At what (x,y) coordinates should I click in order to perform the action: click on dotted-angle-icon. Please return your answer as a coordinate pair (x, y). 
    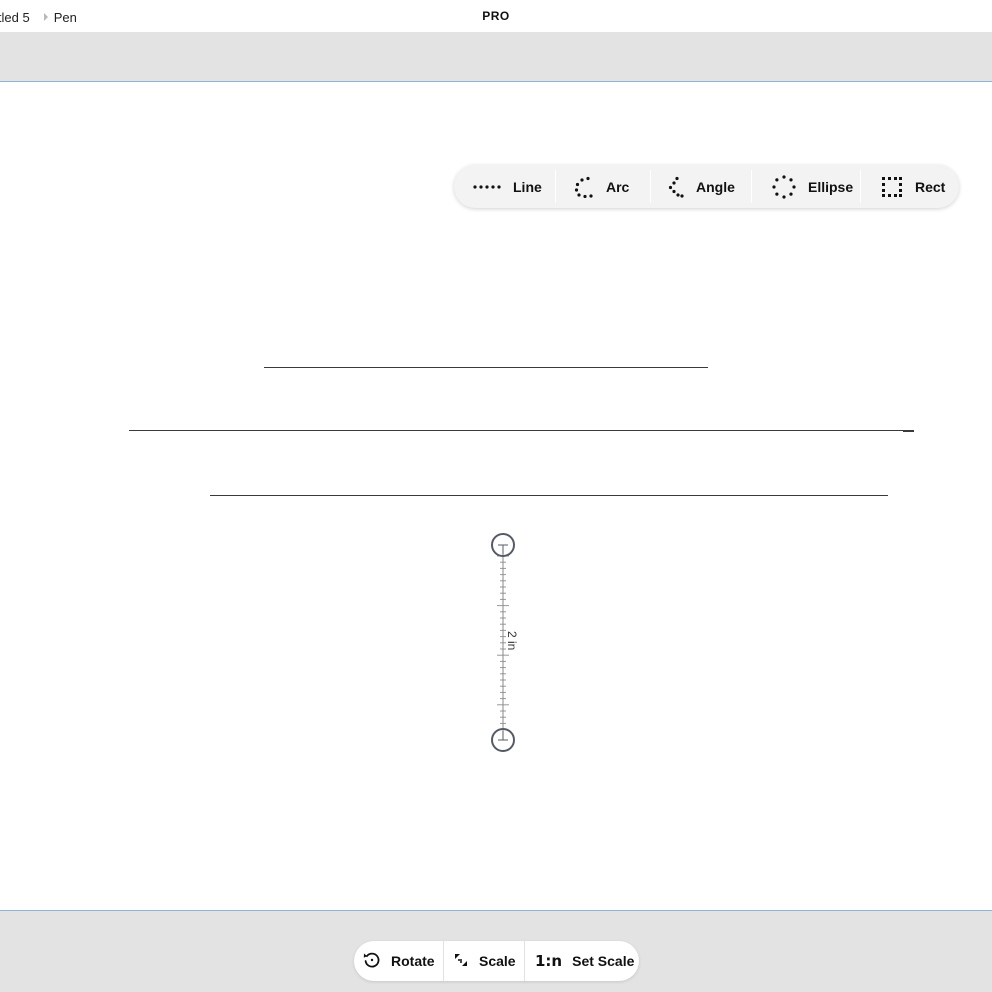
    Looking at the image, I should click on (676, 187).